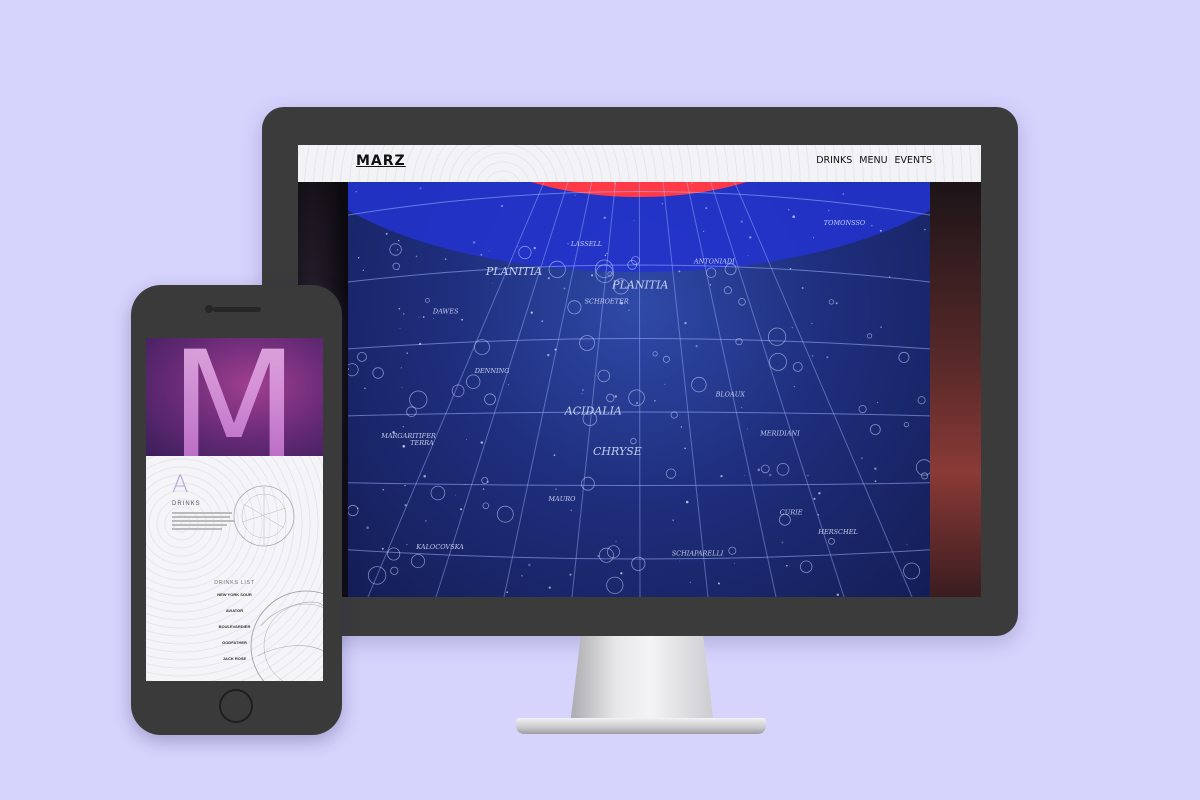  Describe the element at coordinates (234, 610) in the screenshot. I see `list-item: AVIATOR` at that location.